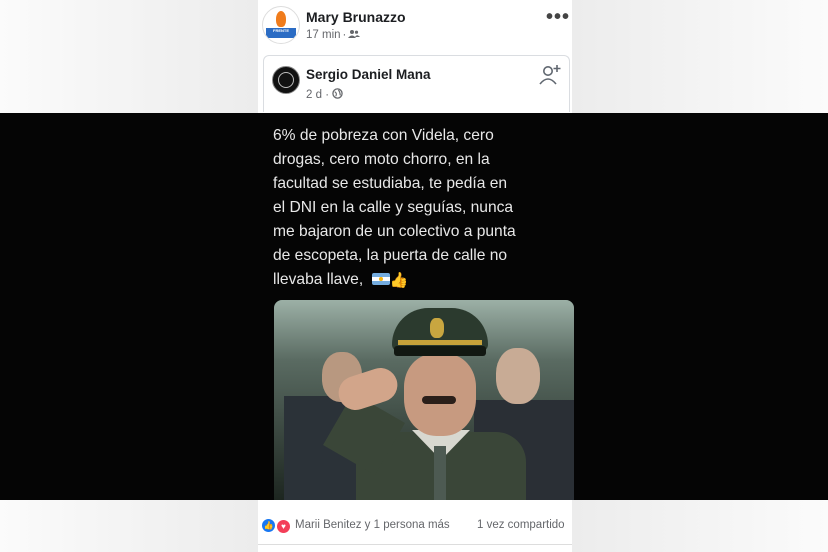 The width and height of the screenshot is (828, 552). What do you see at coordinates (383, 135) in the screenshot?
I see `post-text-line: 6% de pobreza con Videla, cero` at bounding box center [383, 135].